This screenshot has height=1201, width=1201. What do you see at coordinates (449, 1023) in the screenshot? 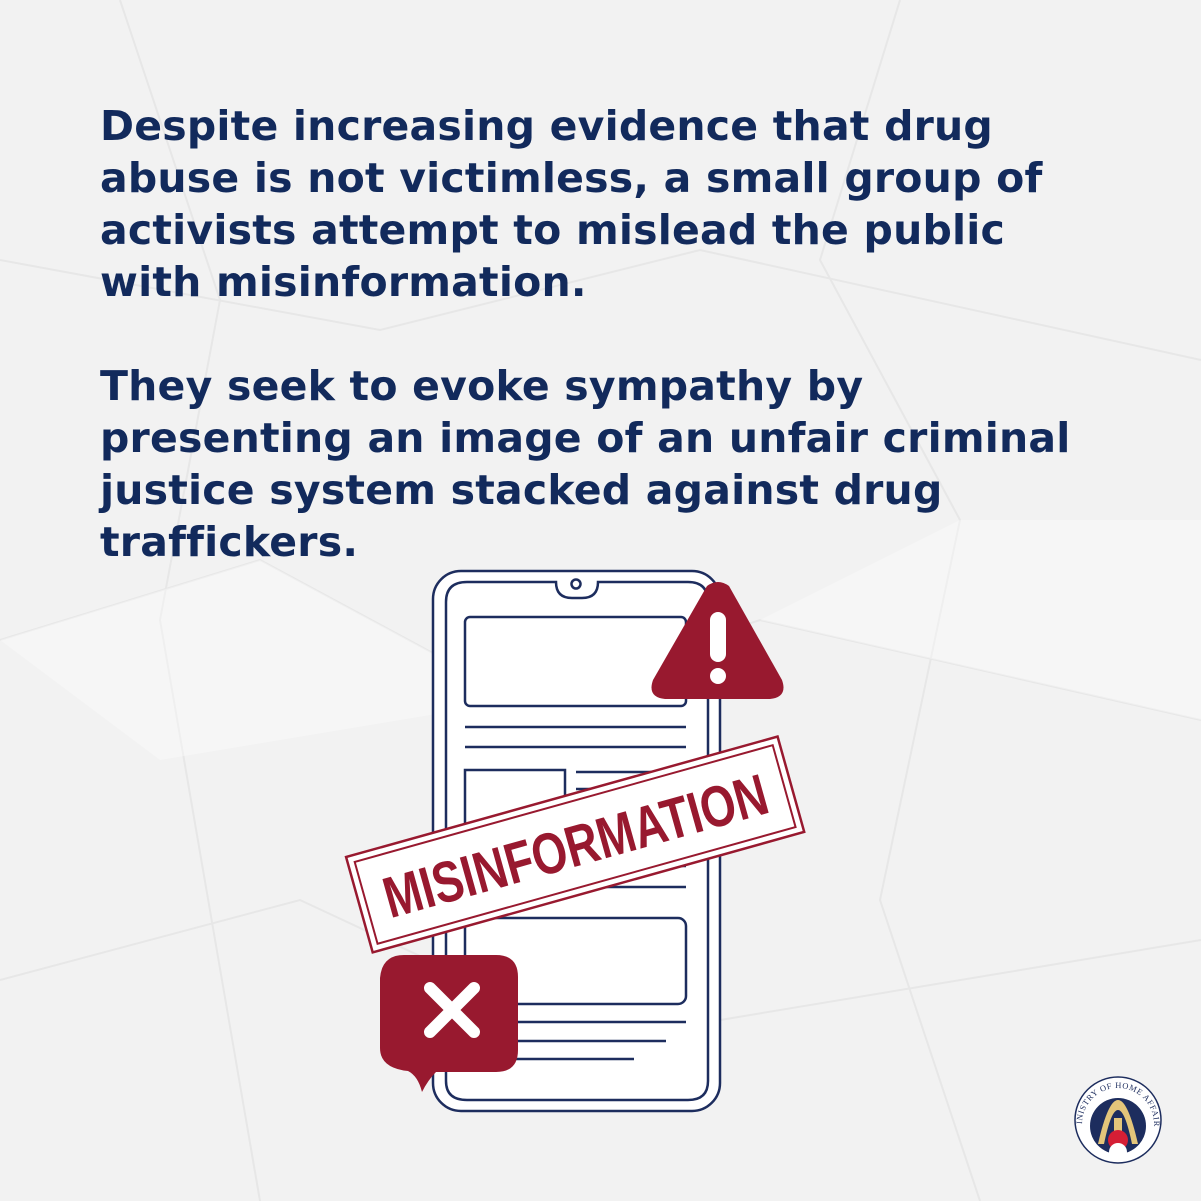
I see `error-bubble-icon` at bounding box center [449, 1023].